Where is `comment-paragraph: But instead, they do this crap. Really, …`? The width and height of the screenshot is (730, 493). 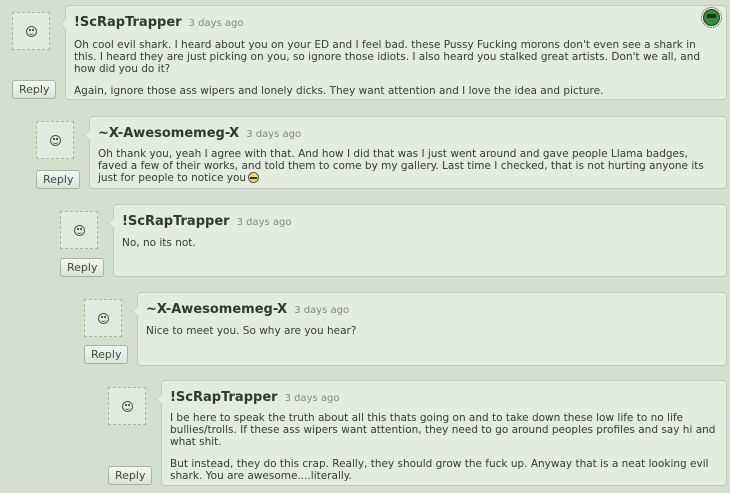 comment-paragraph: But instead, they do this crap. Really, … is located at coordinates (439, 470).